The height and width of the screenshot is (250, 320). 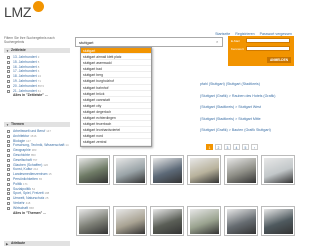 I want to click on filter-label: Gesellschaft, so click(x=22, y=159).